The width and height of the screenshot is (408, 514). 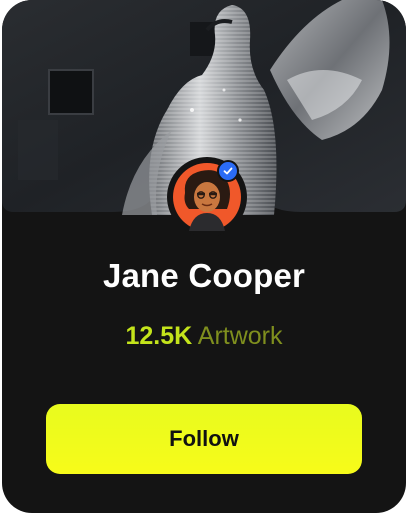 I want to click on avatar-container, so click(x=207, y=197).